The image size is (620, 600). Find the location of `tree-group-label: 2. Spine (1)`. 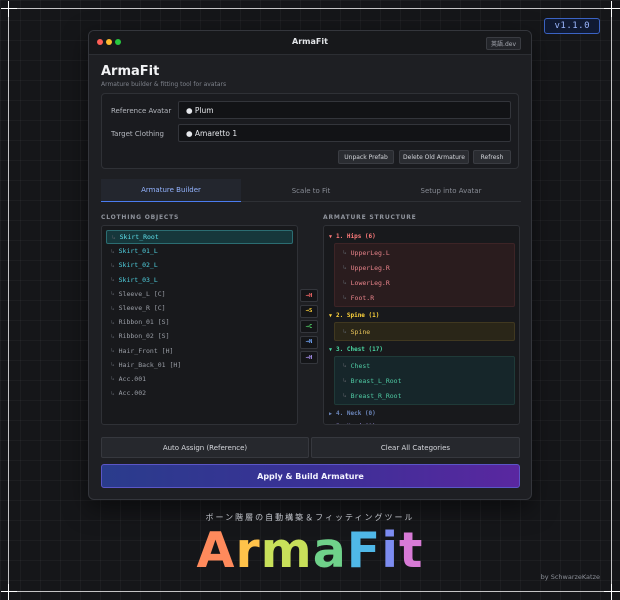

tree-group-label: 2. Spine (1) is located at coordinates (358, 315).